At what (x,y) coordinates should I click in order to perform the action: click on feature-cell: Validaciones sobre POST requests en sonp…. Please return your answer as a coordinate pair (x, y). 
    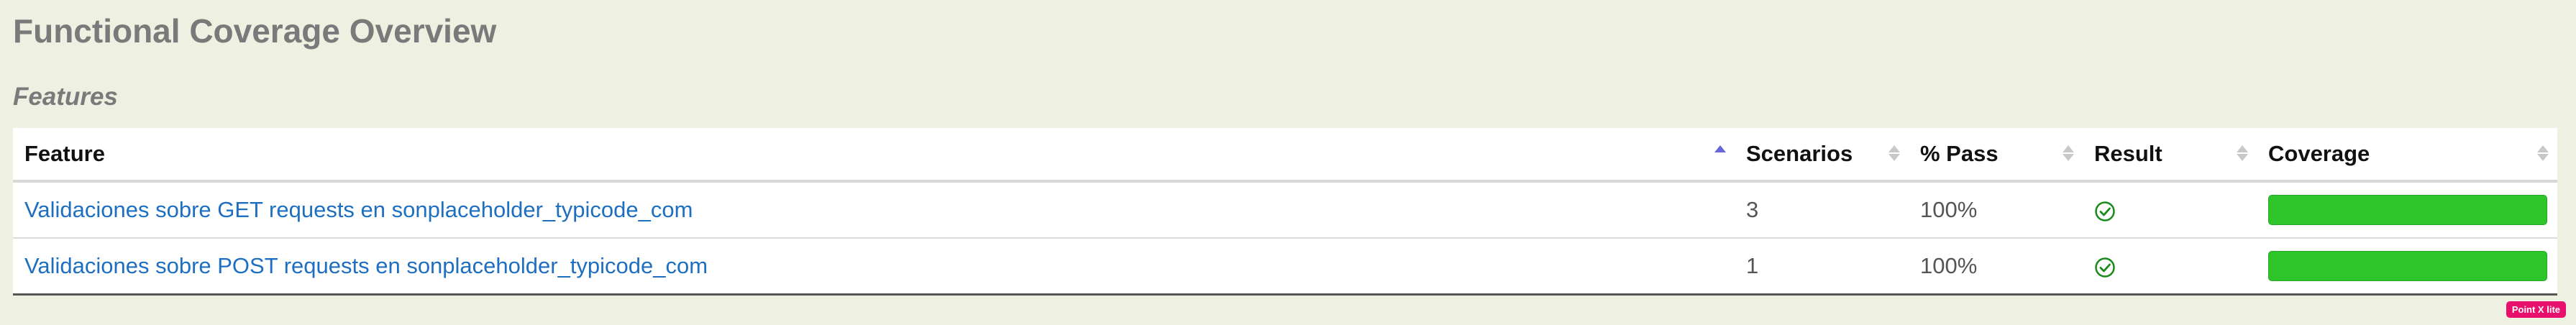
    Looking at the image, I should click on (874, 265).